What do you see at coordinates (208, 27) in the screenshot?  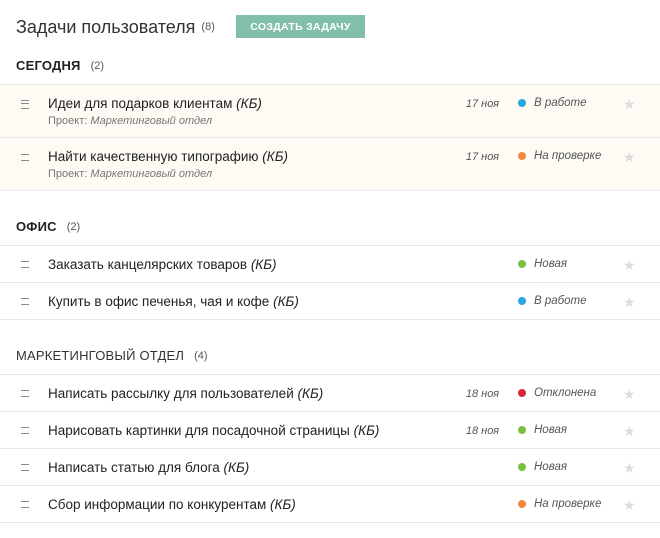 I see `task-count: (8)` at bounding box center [208, 27].